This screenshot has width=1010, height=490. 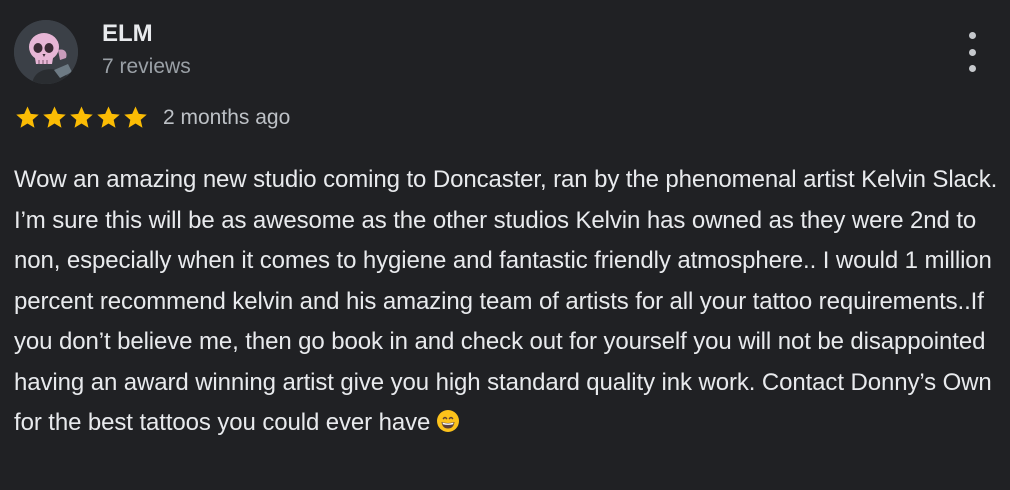 What do you see at coordinates (146, 67) in the screenshot?
I see `author-review-count: 7 reviews` at bounding box center [146, 67].